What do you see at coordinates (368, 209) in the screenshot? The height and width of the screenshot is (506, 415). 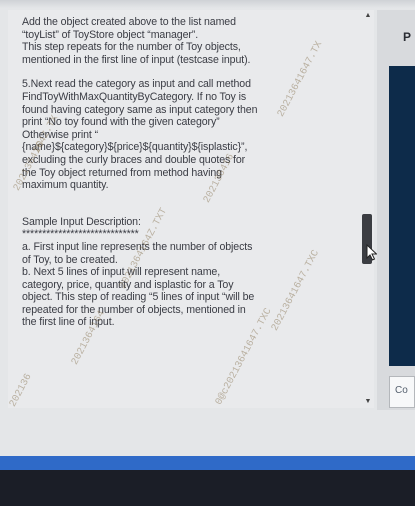 I see `vertical-scrollbar: ▲ ▼` at bounding box center [368, 209].